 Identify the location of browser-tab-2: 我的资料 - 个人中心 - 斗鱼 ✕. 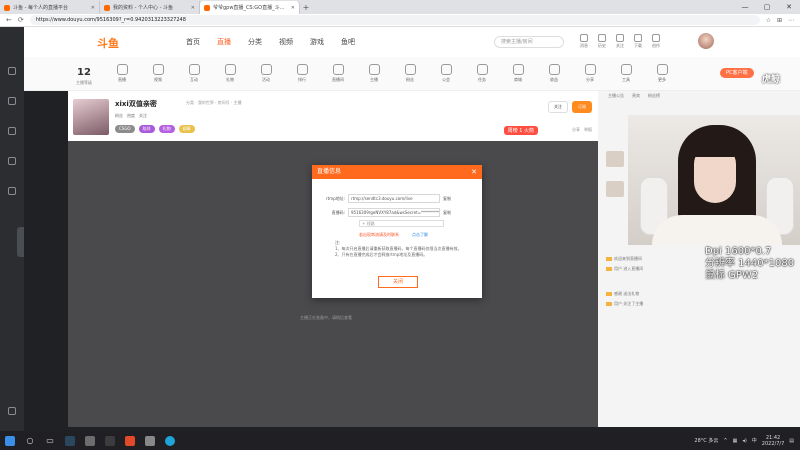
(150, 7).